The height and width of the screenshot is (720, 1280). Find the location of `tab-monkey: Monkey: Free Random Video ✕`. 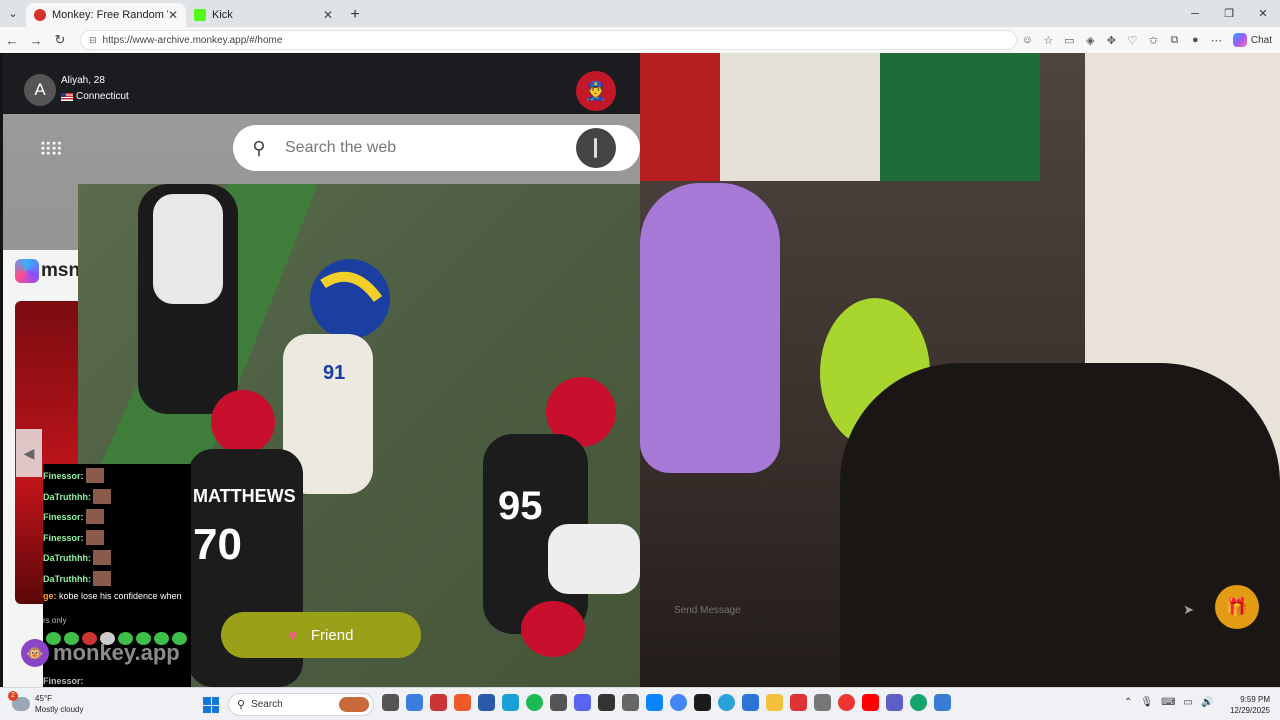

tab-monkey: Monkey: Free Random Video ✕ is located at coordinates (106, 15).